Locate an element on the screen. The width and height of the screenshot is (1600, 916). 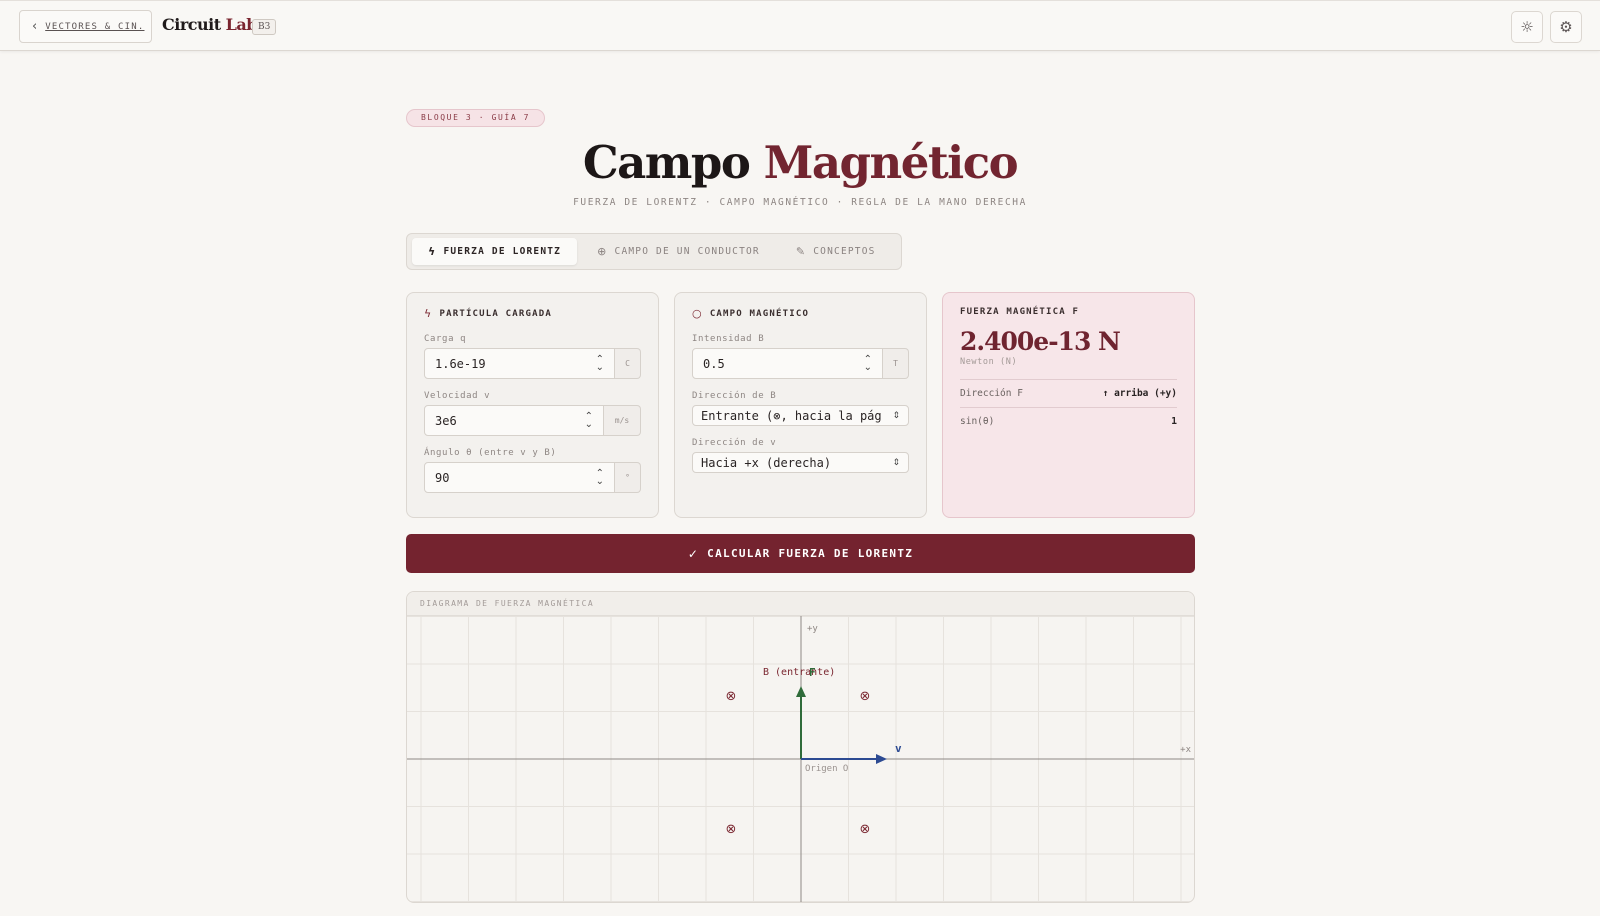
v-direction-select: Hacia +x (derecha) ⇕ is located at coordinates (800, 462).